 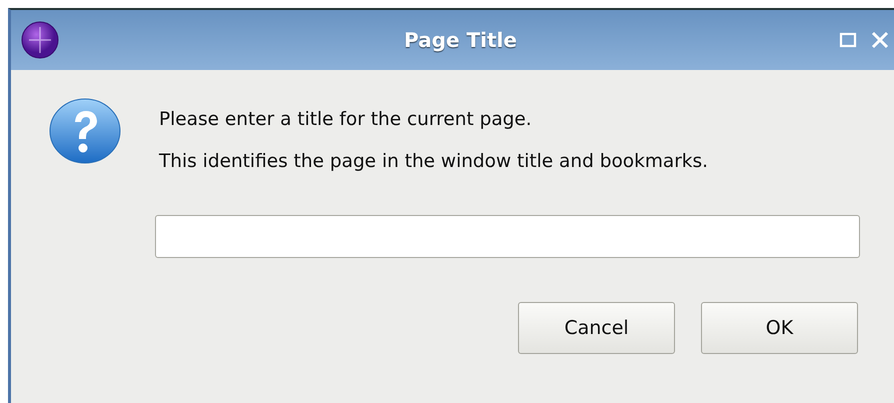 I want to click on cancel-button: Cancel, so click(x=596, y=328).